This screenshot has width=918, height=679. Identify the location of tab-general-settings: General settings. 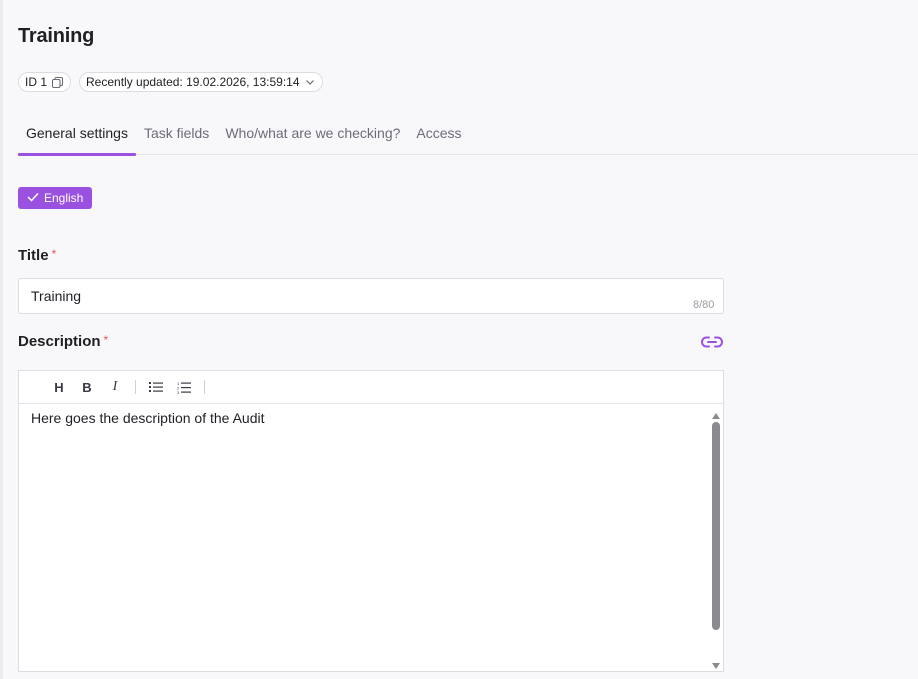
(77, 134).